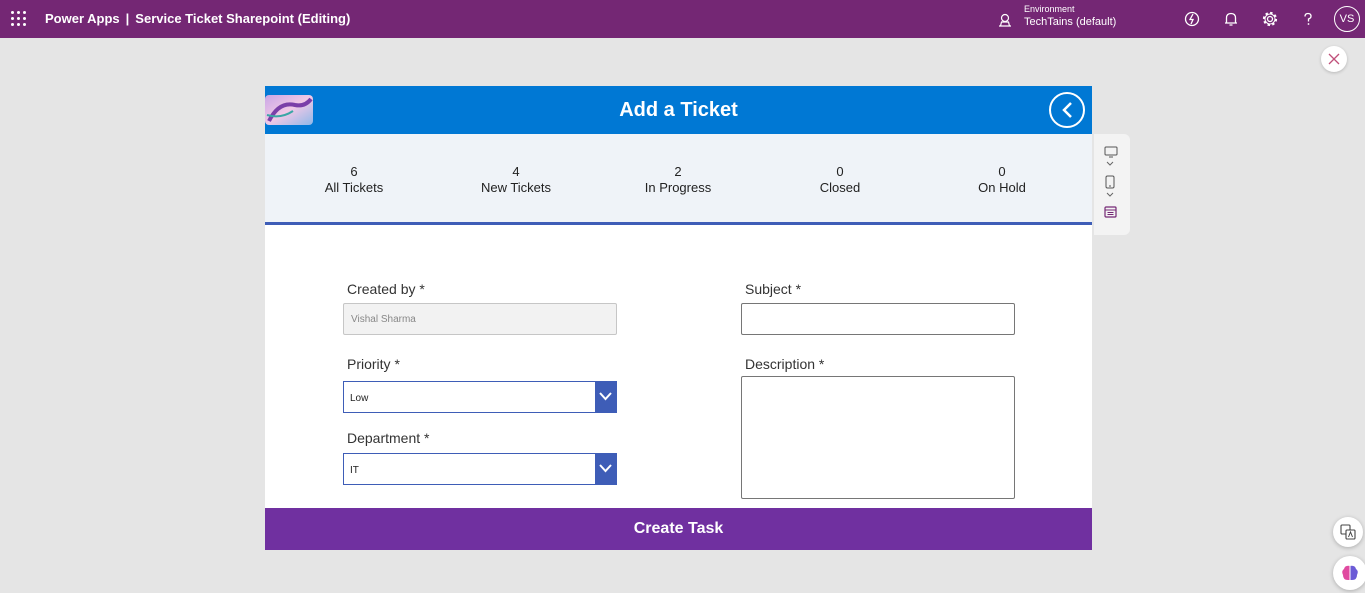  I want to click on brain-icon, so click(1350, 572).